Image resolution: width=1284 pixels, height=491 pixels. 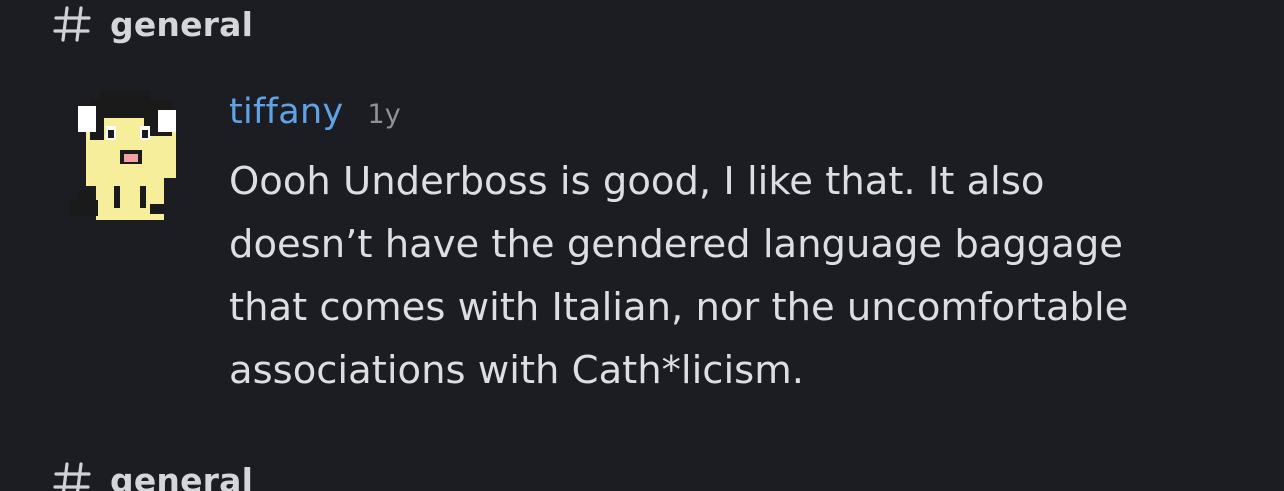 What do you see at coordinates (384, 114) in the screenshot?
I see `timestamp: 1y` at bounding box center [384, 114].